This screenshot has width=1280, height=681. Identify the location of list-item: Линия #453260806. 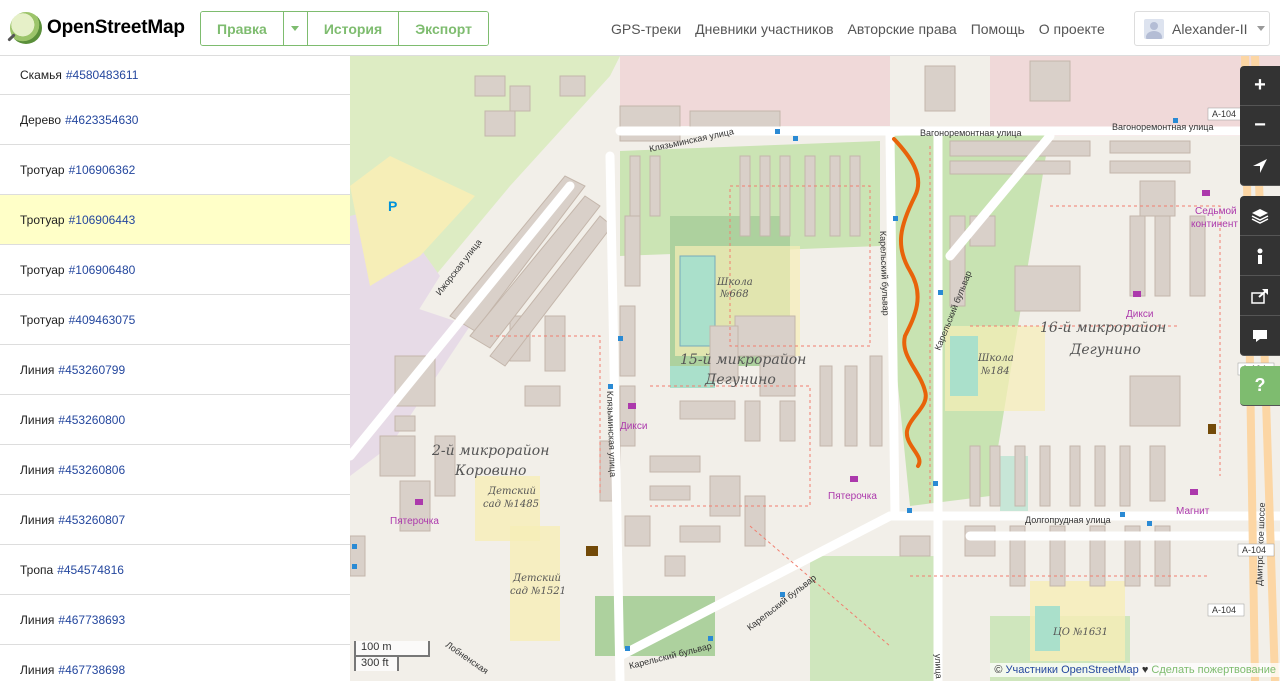
(175, 470).